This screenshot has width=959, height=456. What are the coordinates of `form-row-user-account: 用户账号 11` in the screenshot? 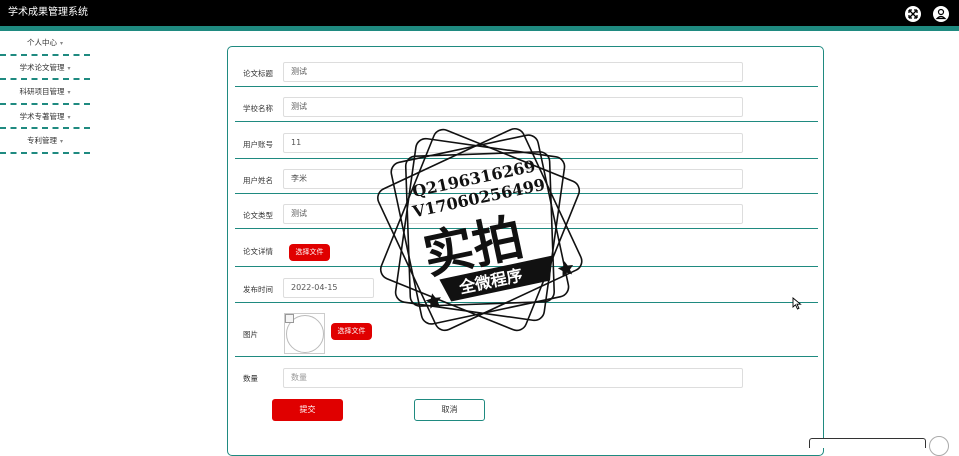 It's located at (526, 140).